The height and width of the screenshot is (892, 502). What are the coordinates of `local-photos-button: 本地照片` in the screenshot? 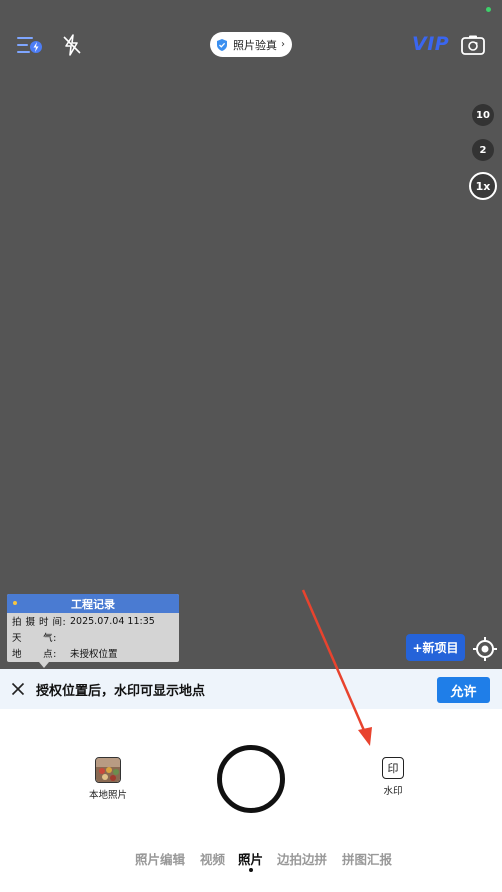 It's located at (108, 780).